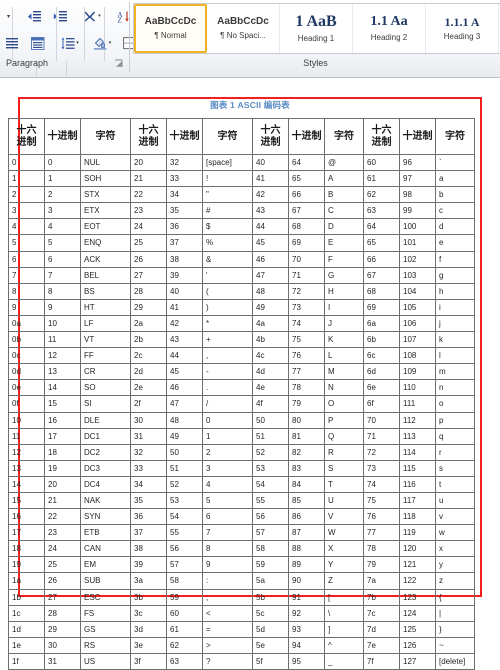 Image resolution: width=500 pixels, height=670 pixels. What do you see at coordinates (26, 323) in the screenshot?
I see `table-cell: 0a` at bounding box center [26, 323].